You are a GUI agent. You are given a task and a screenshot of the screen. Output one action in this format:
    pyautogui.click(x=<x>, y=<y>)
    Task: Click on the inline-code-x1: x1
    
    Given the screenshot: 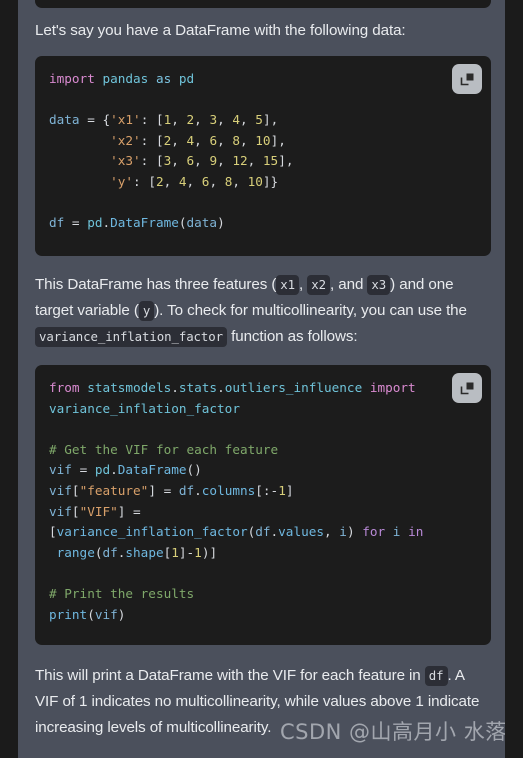 What is the action you would take?
    pyautogui.click(x=288, y=285)
    